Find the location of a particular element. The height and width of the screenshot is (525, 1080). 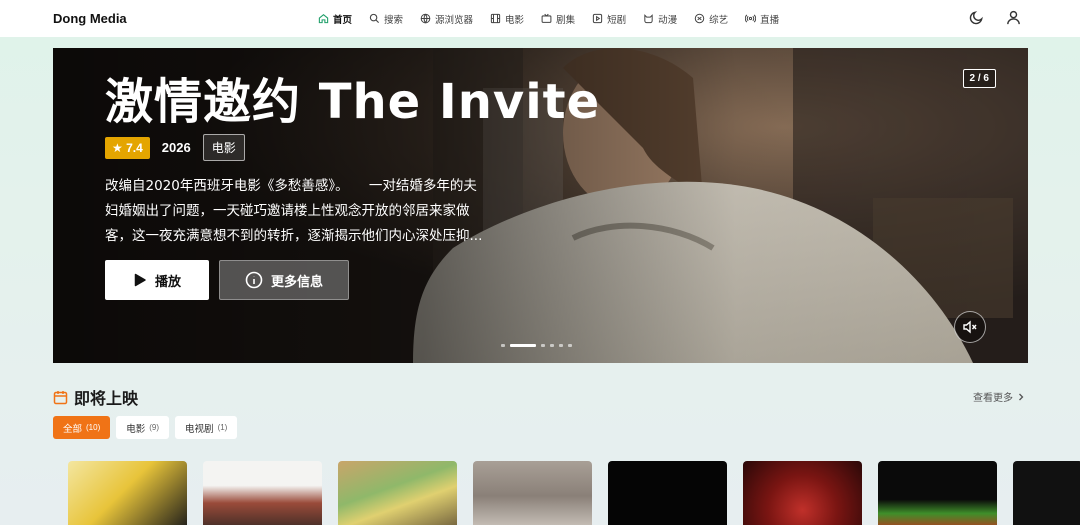

carousel-dots is located at coordinates (536, 345).